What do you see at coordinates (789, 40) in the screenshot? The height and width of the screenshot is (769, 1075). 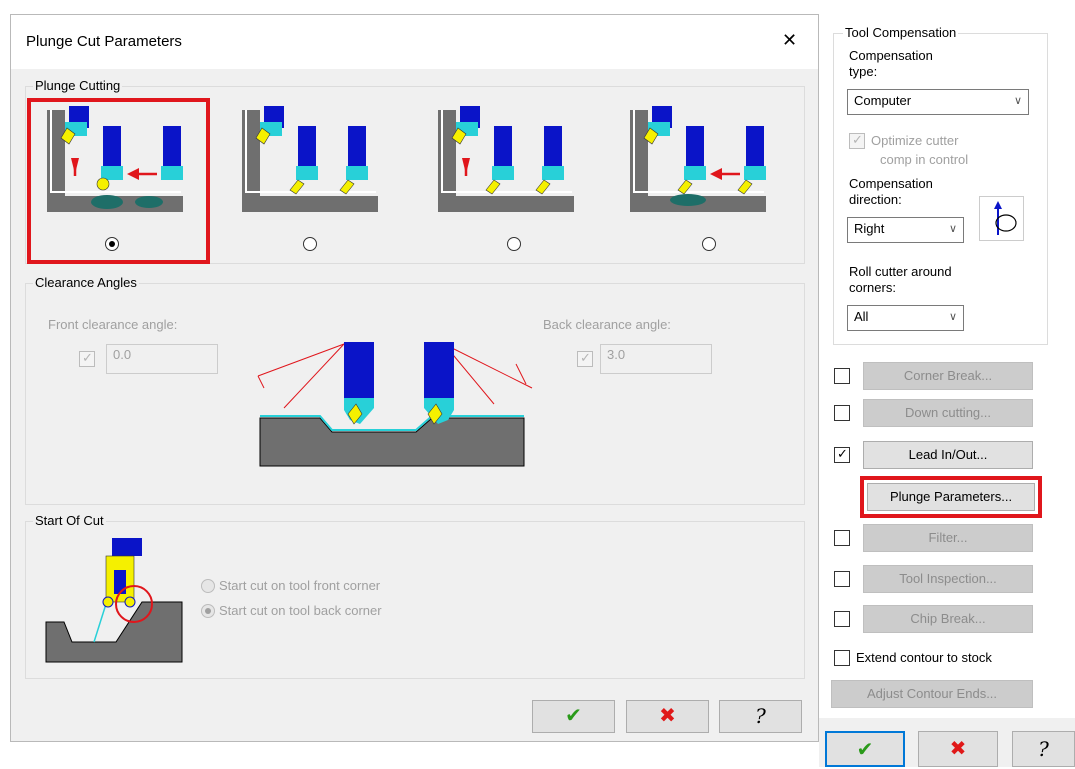 I see `close-icon: ✕` at bounding box center [789, 40].